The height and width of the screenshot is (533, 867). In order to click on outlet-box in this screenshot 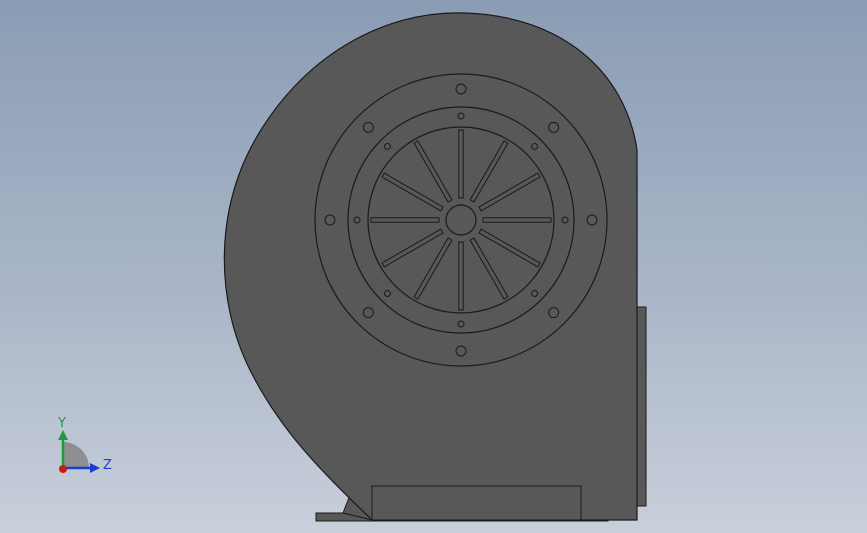, I will do `click(476, 503)`.